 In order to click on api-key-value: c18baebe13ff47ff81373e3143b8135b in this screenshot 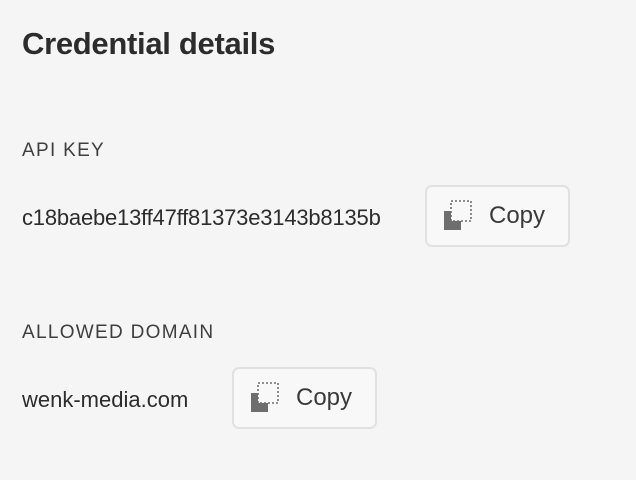, I will do `click(201, 217)`.